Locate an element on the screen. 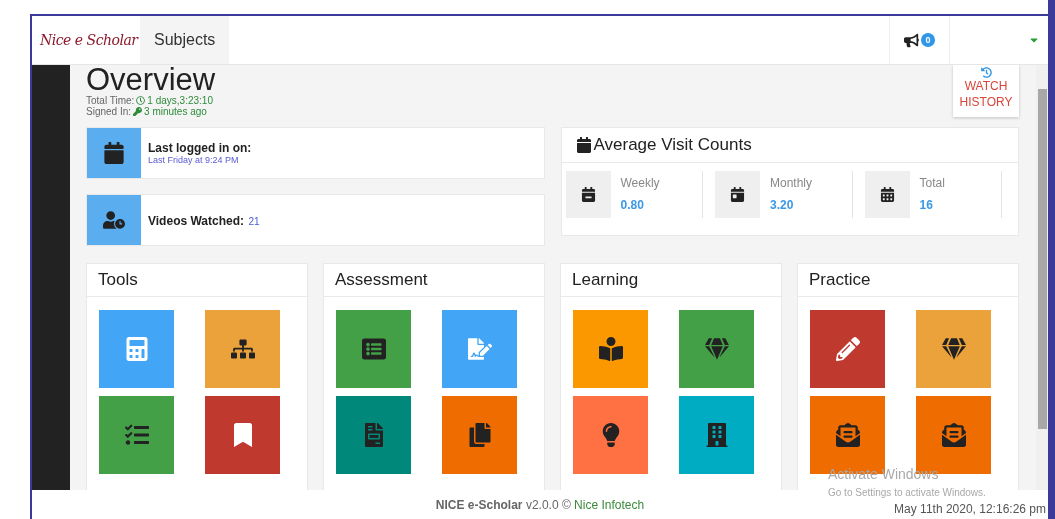  total-time: 1 days,3:23:10 is located at coordinates (180, 100).